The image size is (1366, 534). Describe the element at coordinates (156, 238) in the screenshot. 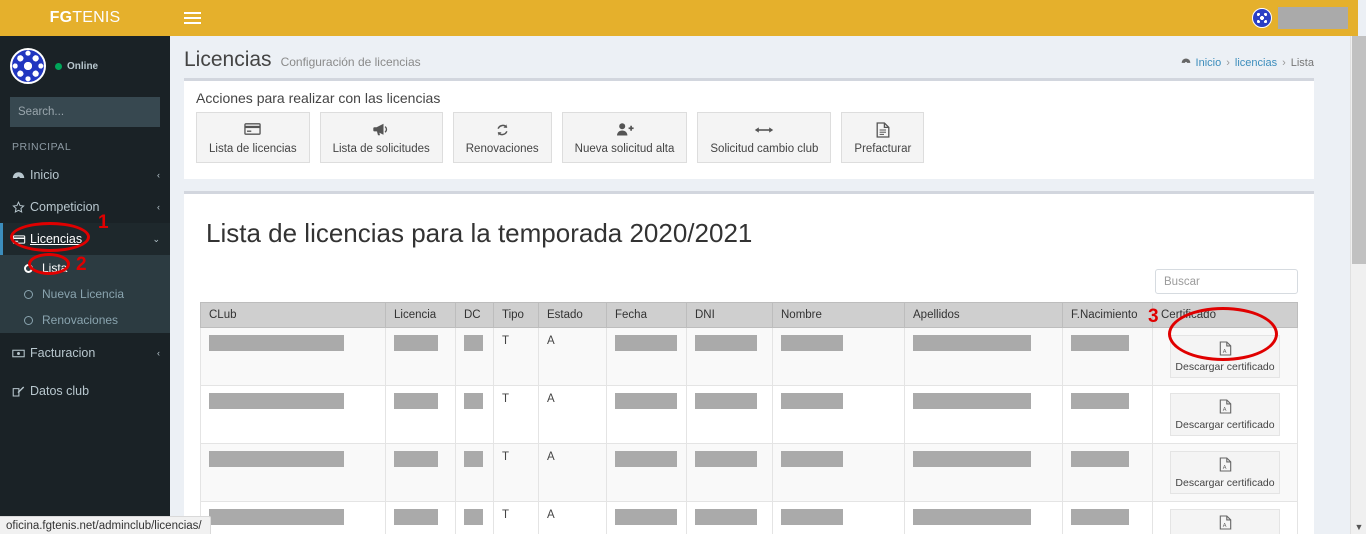

I see `chevron-down-icon: ⌄` at that location.